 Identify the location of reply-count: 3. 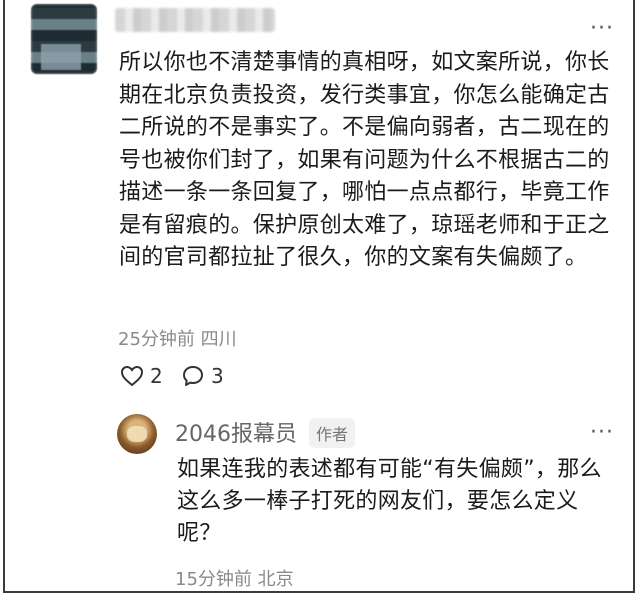
(217, 376).